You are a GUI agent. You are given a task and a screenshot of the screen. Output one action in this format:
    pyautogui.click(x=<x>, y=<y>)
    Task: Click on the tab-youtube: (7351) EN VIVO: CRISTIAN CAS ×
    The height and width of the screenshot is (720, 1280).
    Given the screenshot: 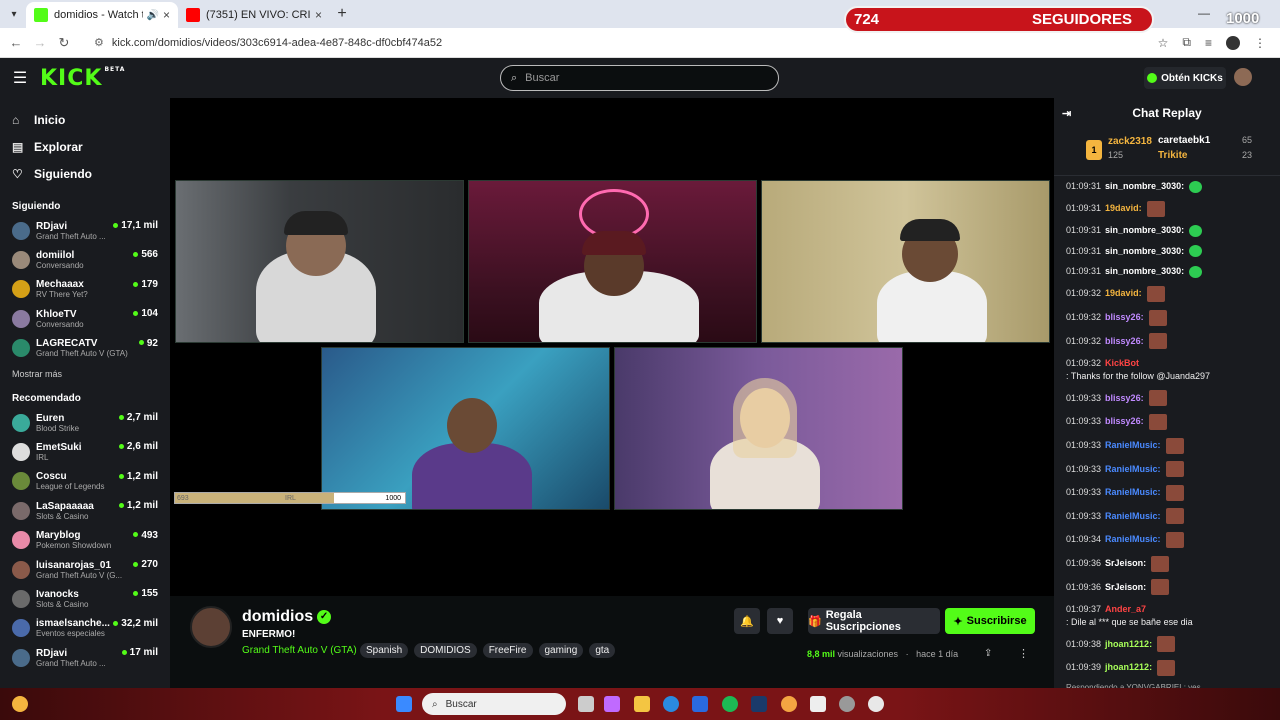 What is the action you would take?
    pyautogui.click(x=254, y=15)
    